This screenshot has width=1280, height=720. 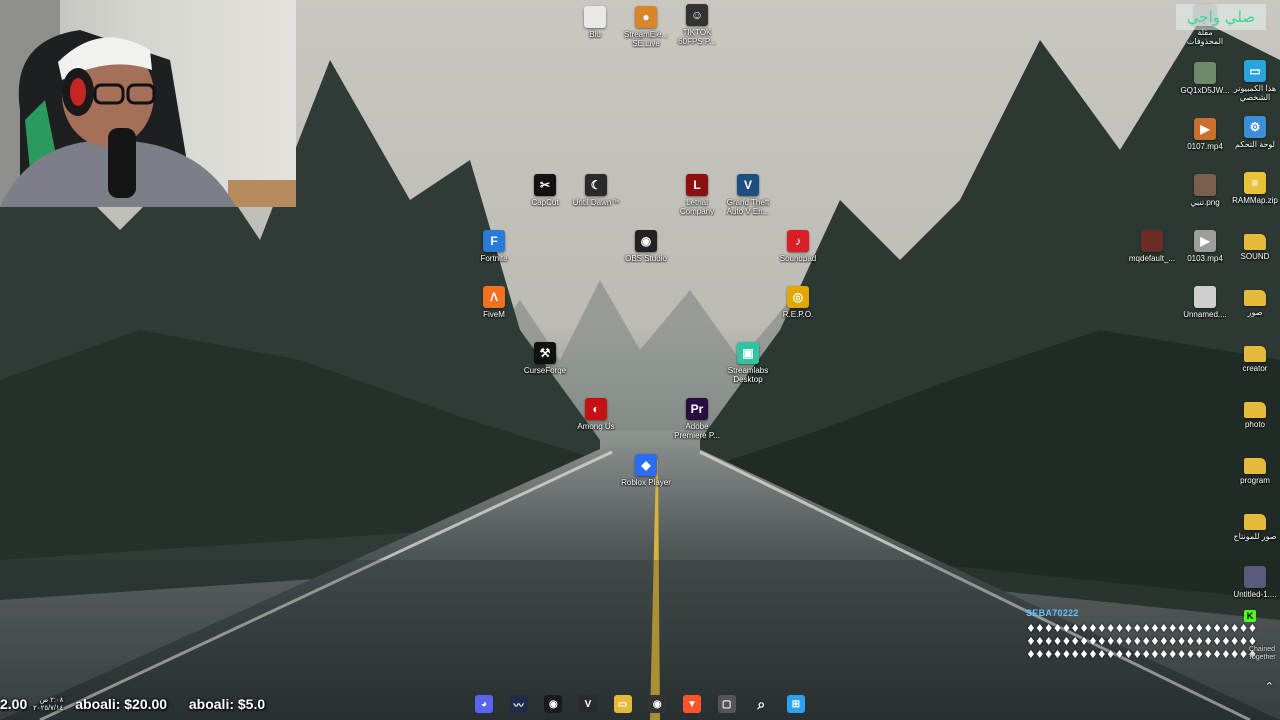 What do you see at coordinates (1255, 522) in the screenshot?
I see `montage-folder-icon` at bounding box center [1255, 522].